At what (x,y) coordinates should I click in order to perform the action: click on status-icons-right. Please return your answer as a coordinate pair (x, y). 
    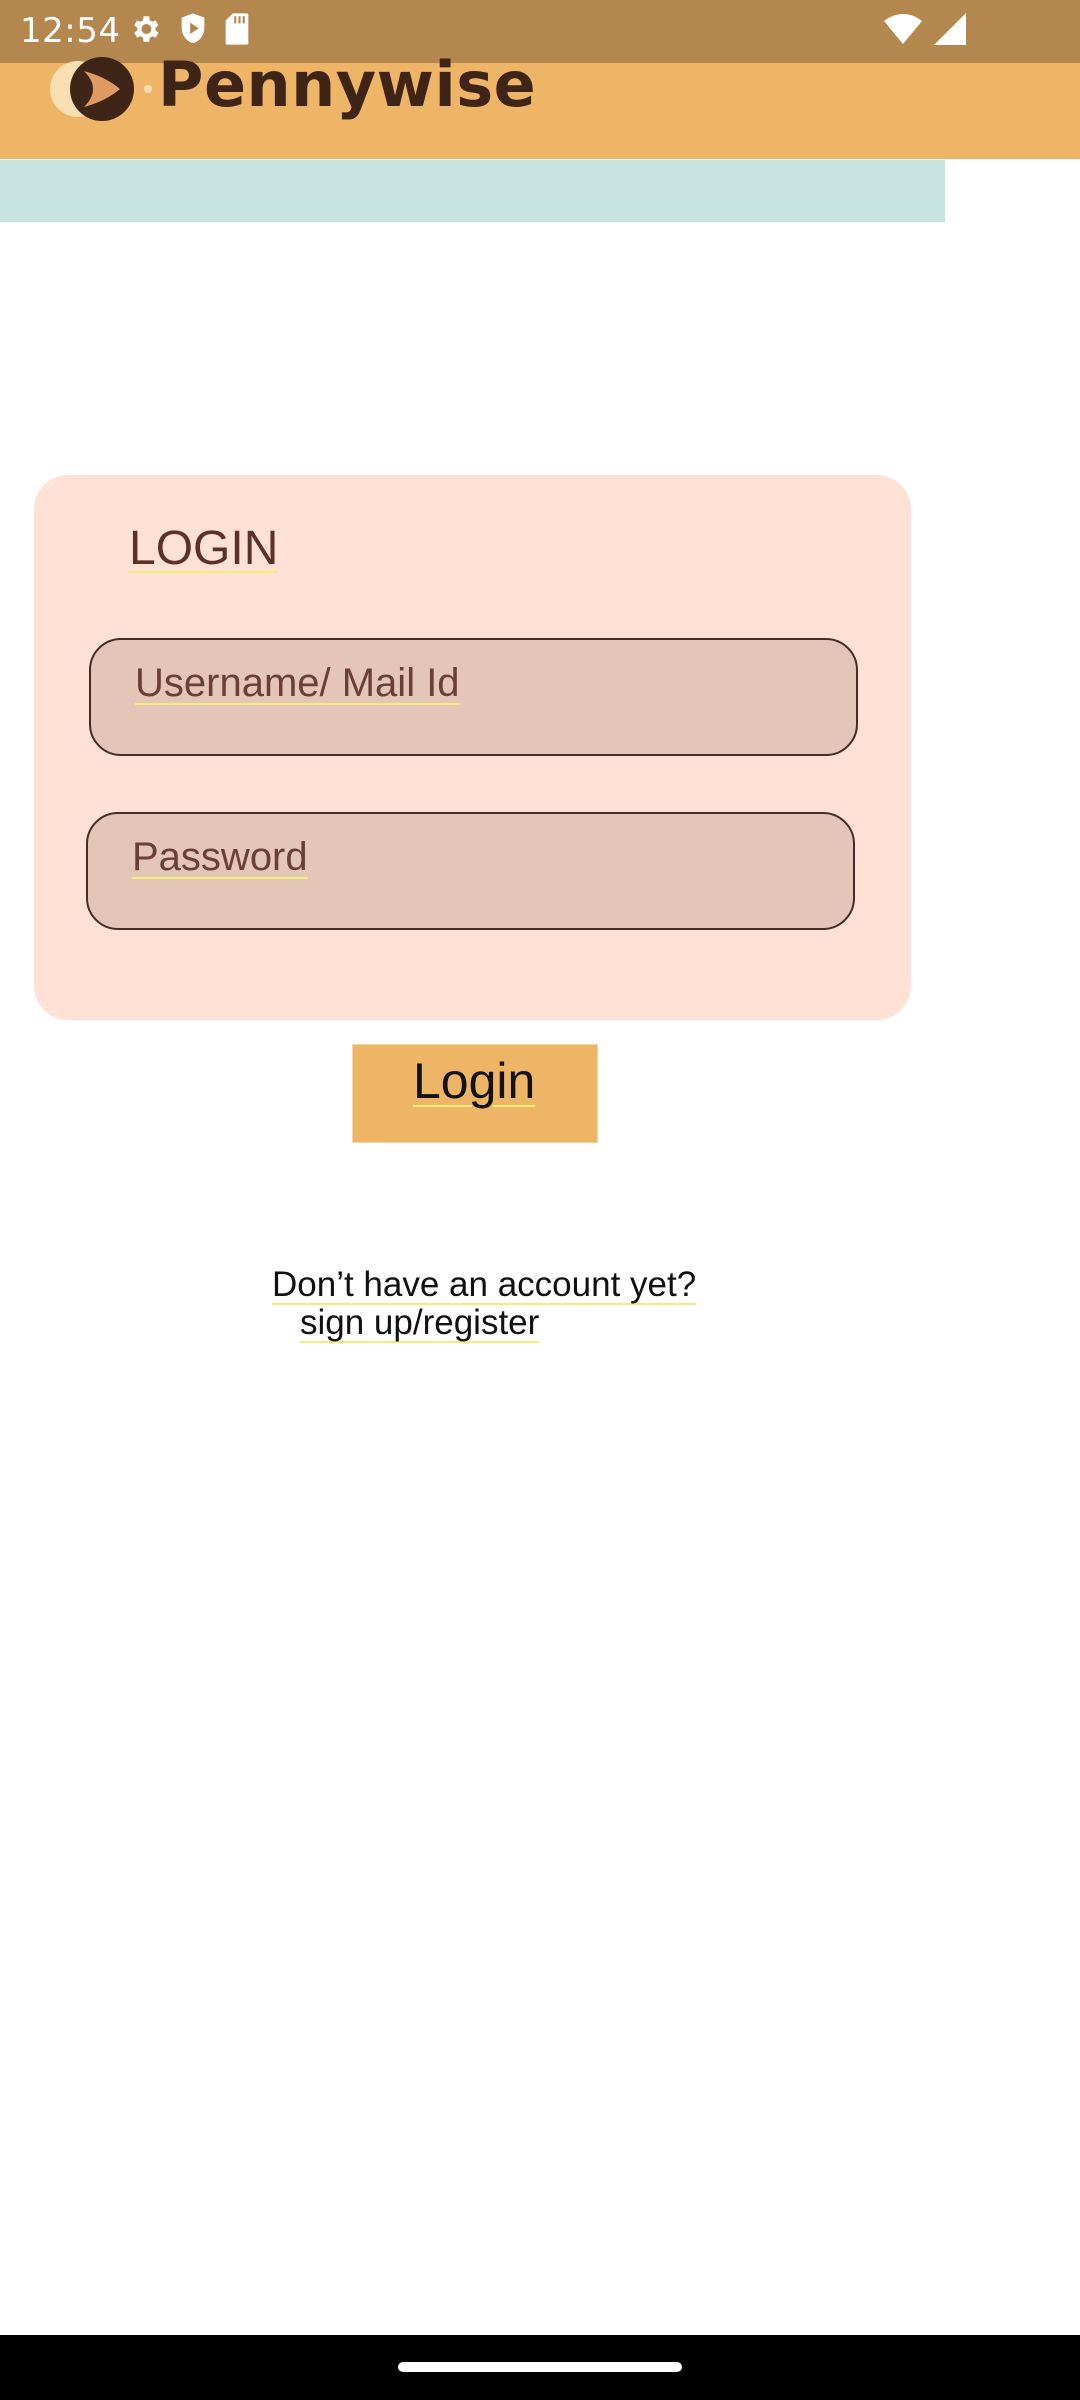
    Looking at the image, I should click on (925, 31).